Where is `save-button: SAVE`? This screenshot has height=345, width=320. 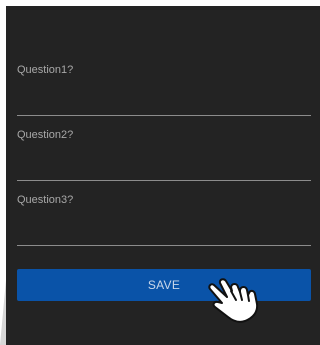
save-button: SAVE is located at coordinates (164, 285).